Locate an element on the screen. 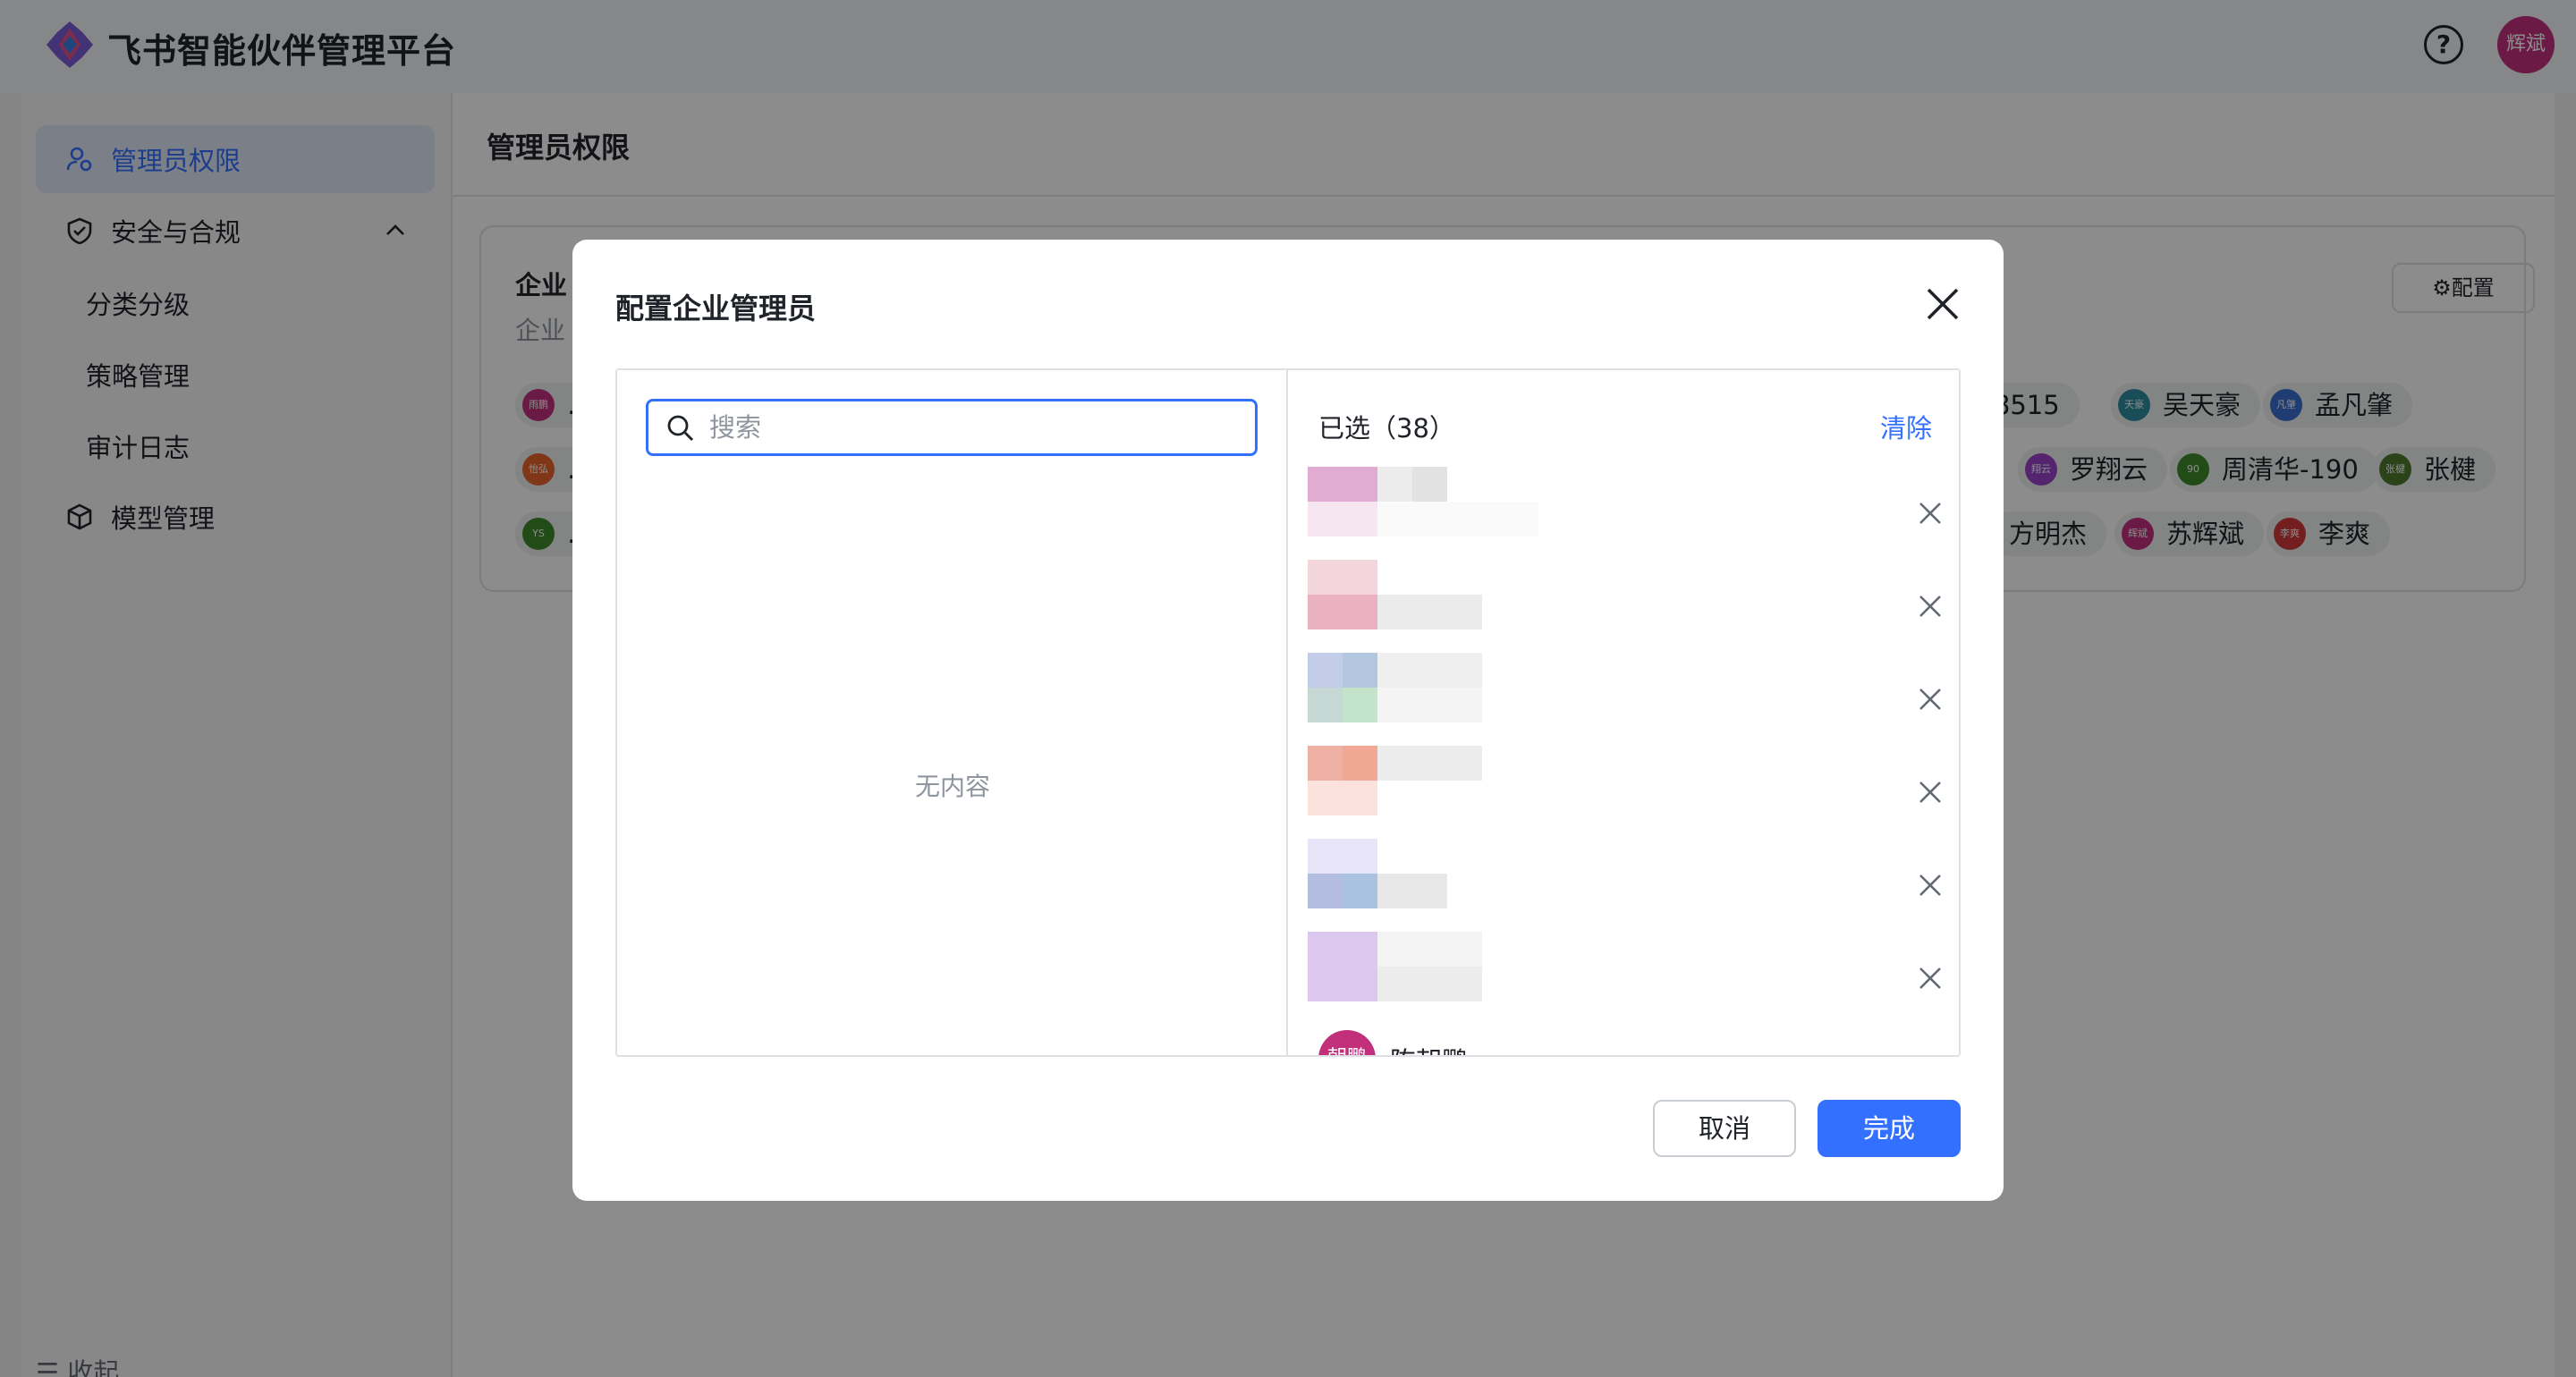 This screenshot has width=2576, height=1377. selected-panel: 已选（38） 清除 is located at coordinates (1624, 712).